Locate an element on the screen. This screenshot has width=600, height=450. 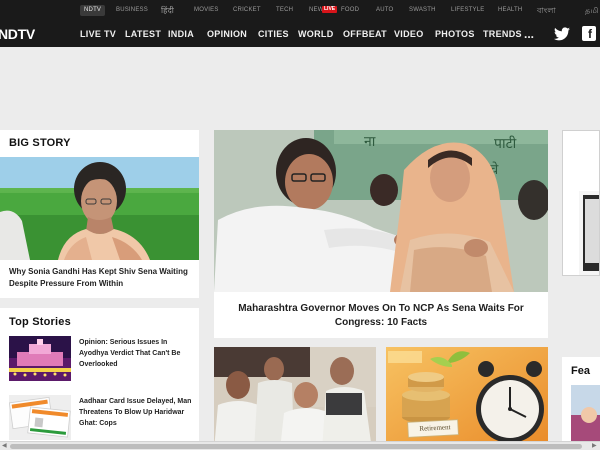
ndtv-logo: NDTV is located at coordinates (17, 34).